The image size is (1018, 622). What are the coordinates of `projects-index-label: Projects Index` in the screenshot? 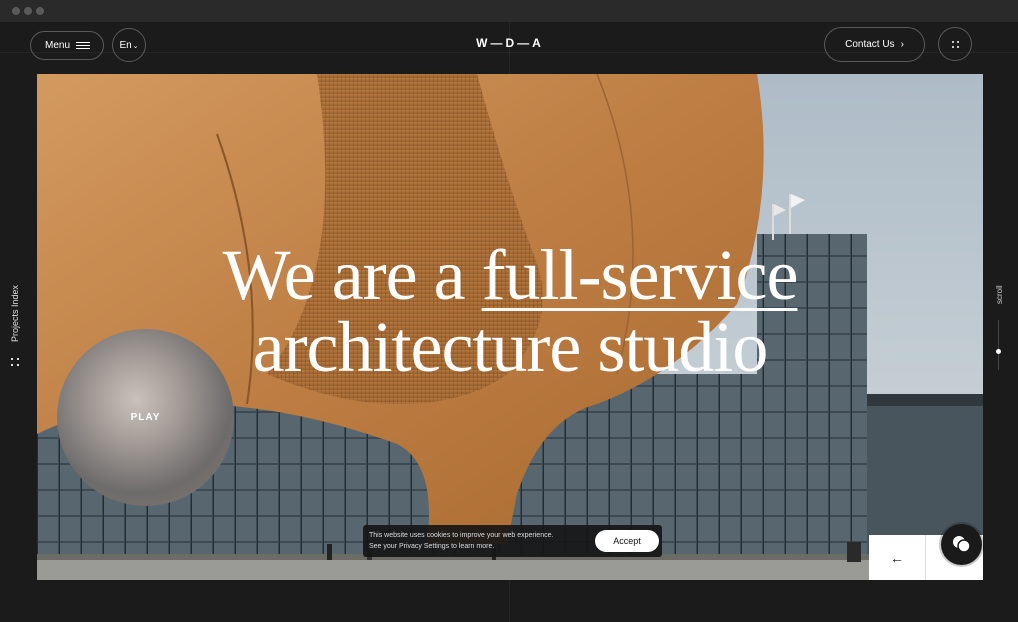 It's located at (15, 313).